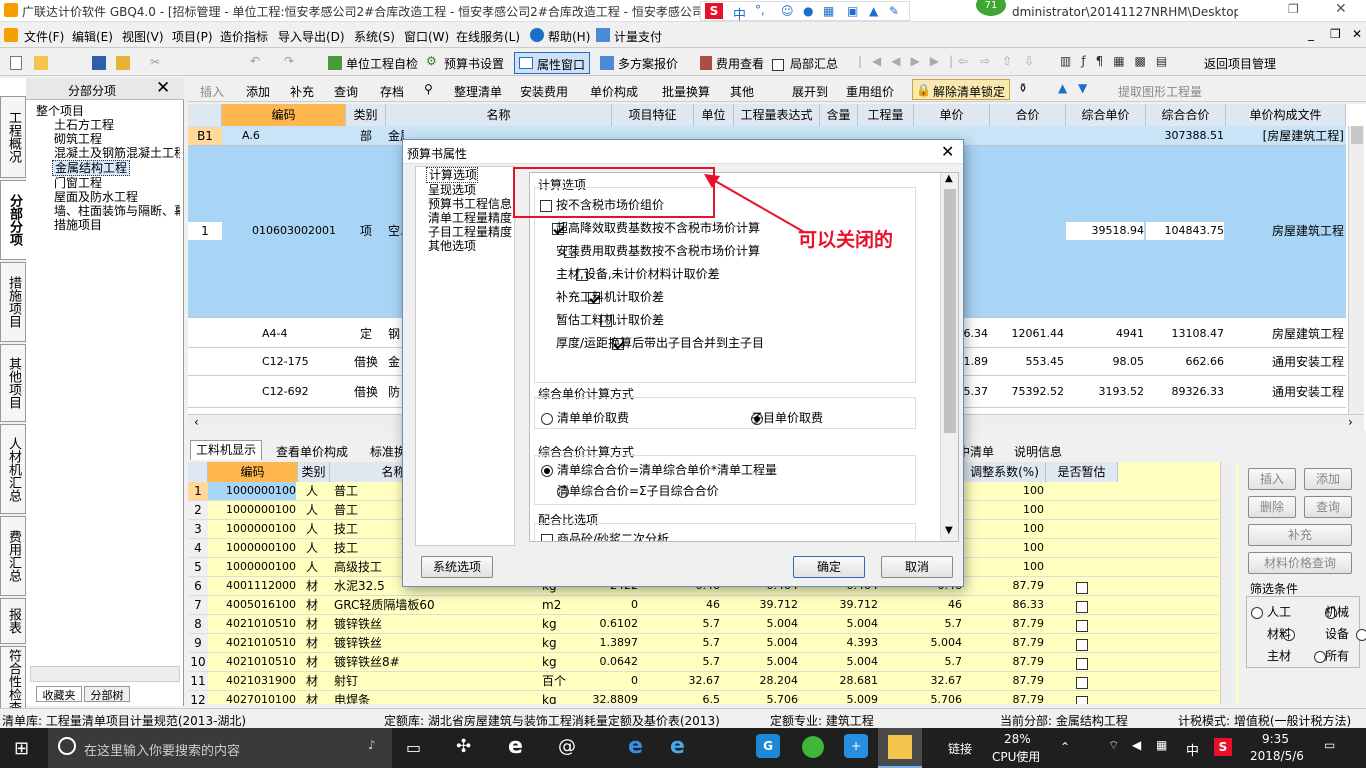 The image size is (1366, 768). I want to click on menu-import: 导入导出(D), so click(311, 36).